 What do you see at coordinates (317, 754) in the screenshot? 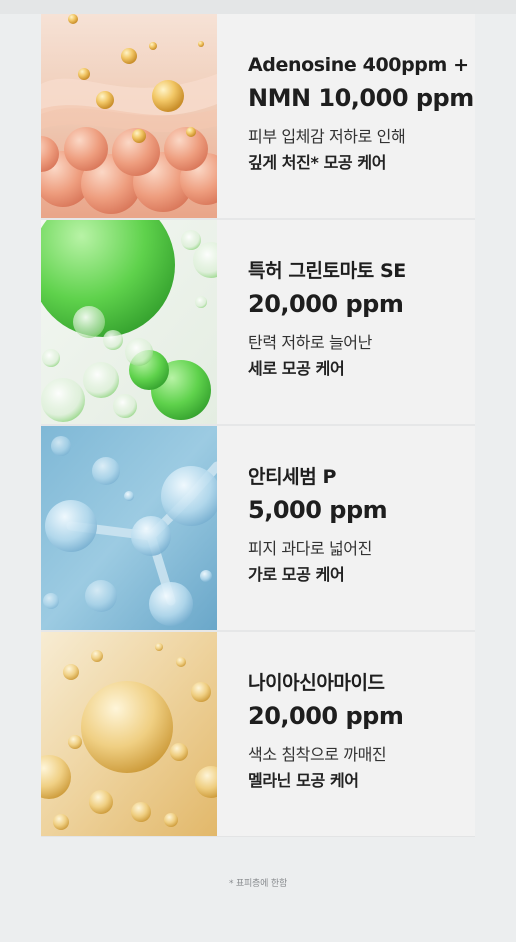
I see `ingredient-description: 색소 침착으로 까매진` at bounding box center [317, 754].